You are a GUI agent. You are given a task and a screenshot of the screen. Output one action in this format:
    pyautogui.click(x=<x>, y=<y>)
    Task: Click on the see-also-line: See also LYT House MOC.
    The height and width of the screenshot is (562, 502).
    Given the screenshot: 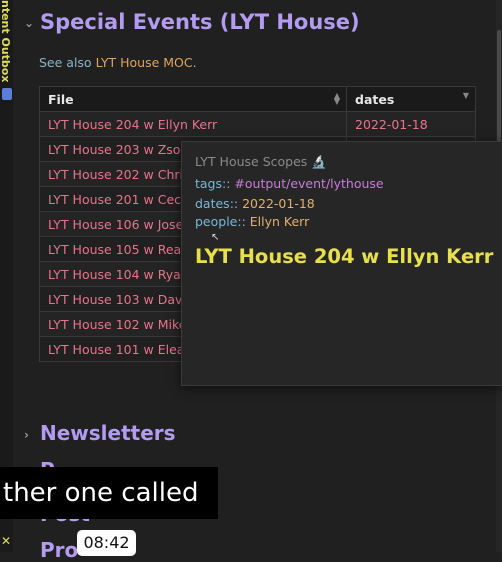 What is the action you would take?
    pyautogui.click(x=118, y=62)
    